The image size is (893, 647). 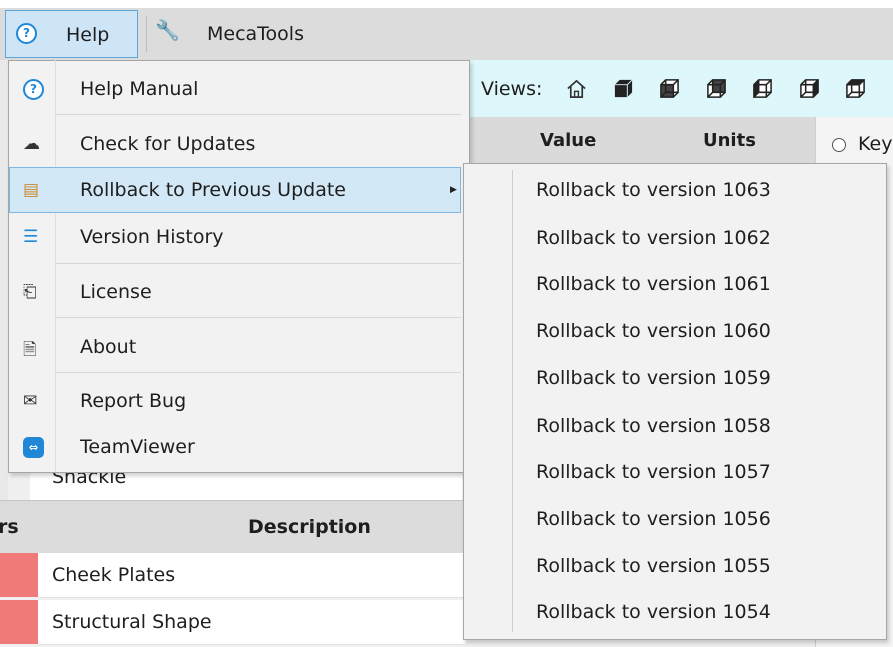 I want to click on units-column-header: Units, so click(x=729, y=140).